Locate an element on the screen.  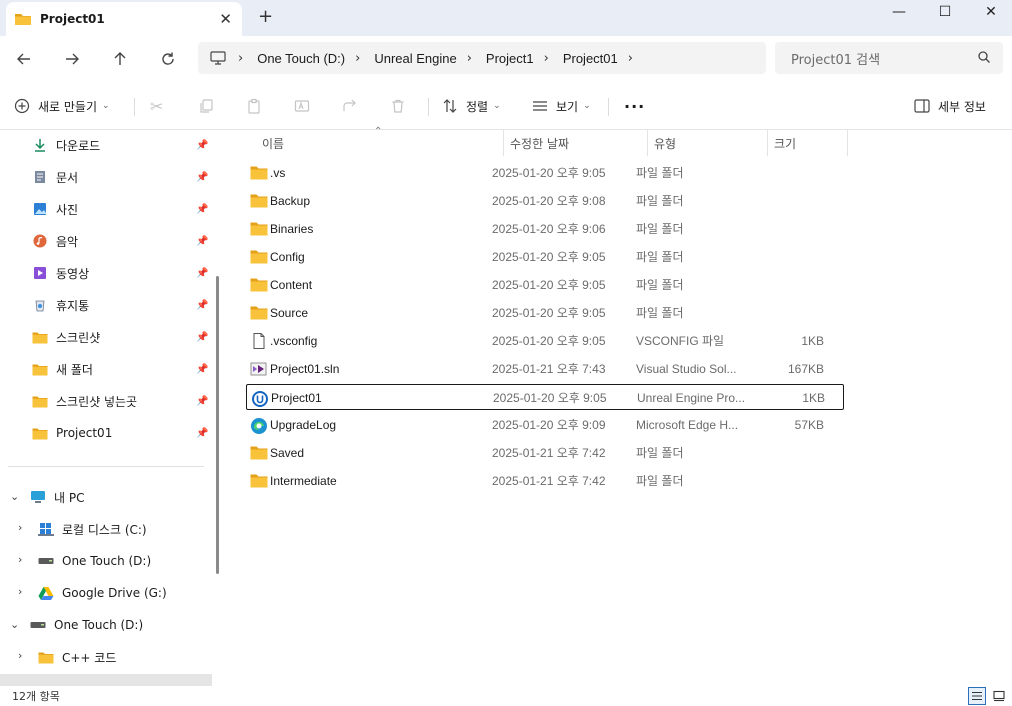
sidebar-item-one-touch-expanded: One Touch (D:) is located at coordinates (86, 625).